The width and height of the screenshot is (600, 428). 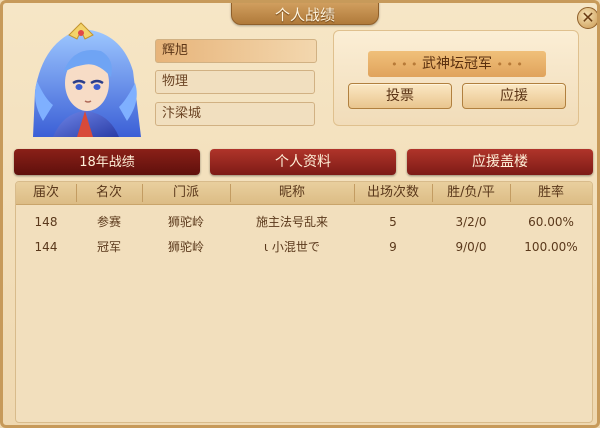 I want to click on ornament-right: • • •, so click(x=509, y=64).